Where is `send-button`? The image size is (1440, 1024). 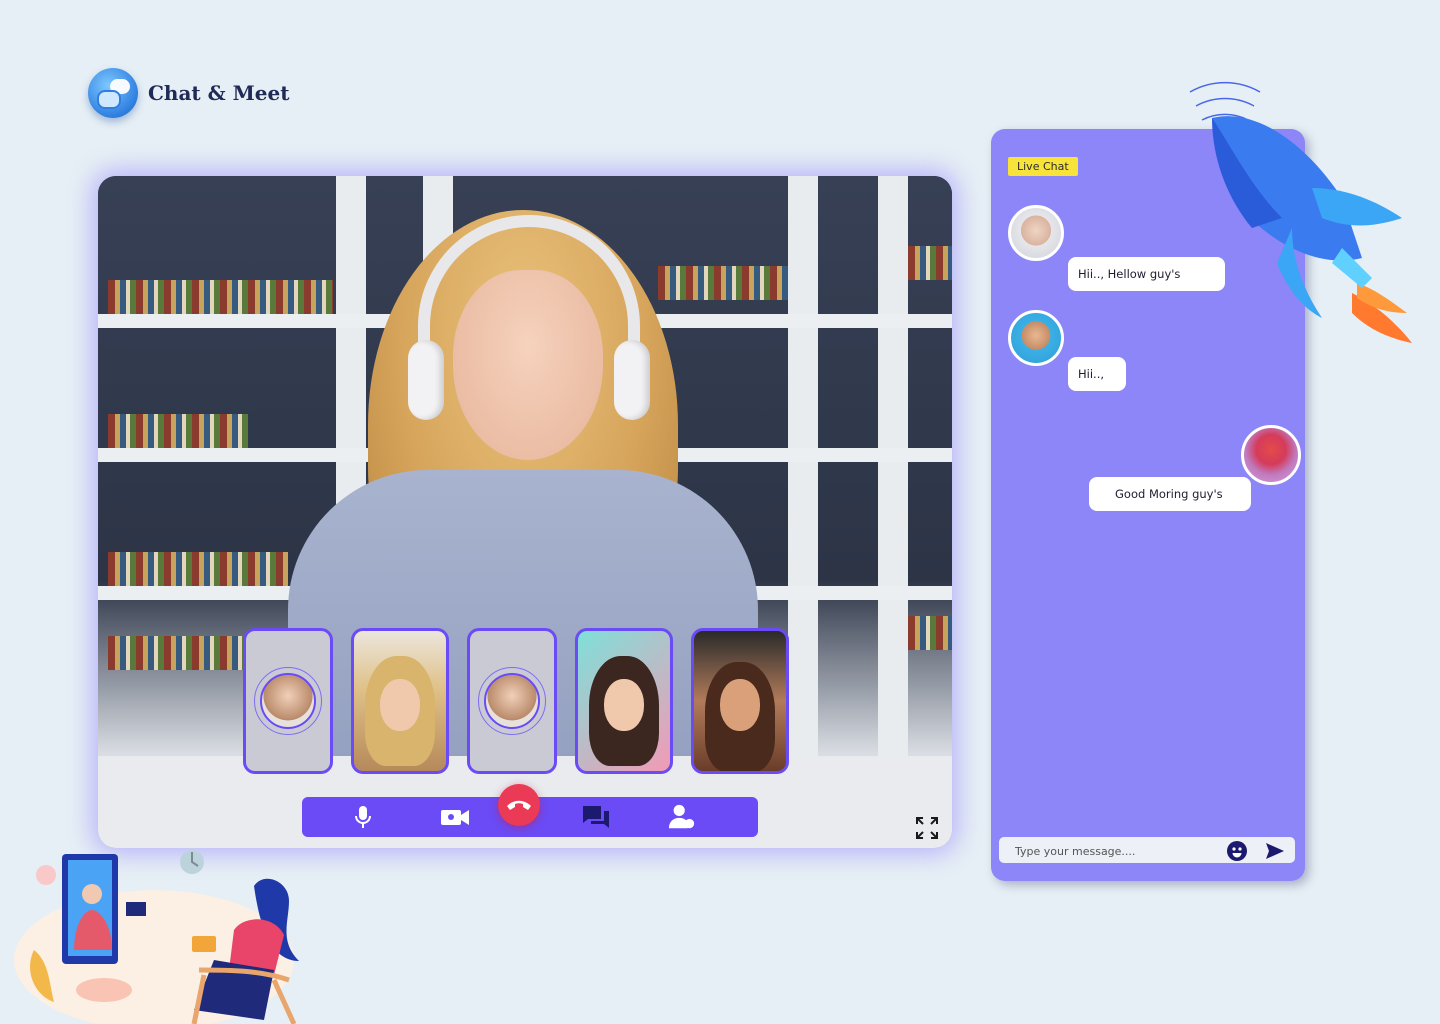 send-button is located at coordinates (1275, 851).